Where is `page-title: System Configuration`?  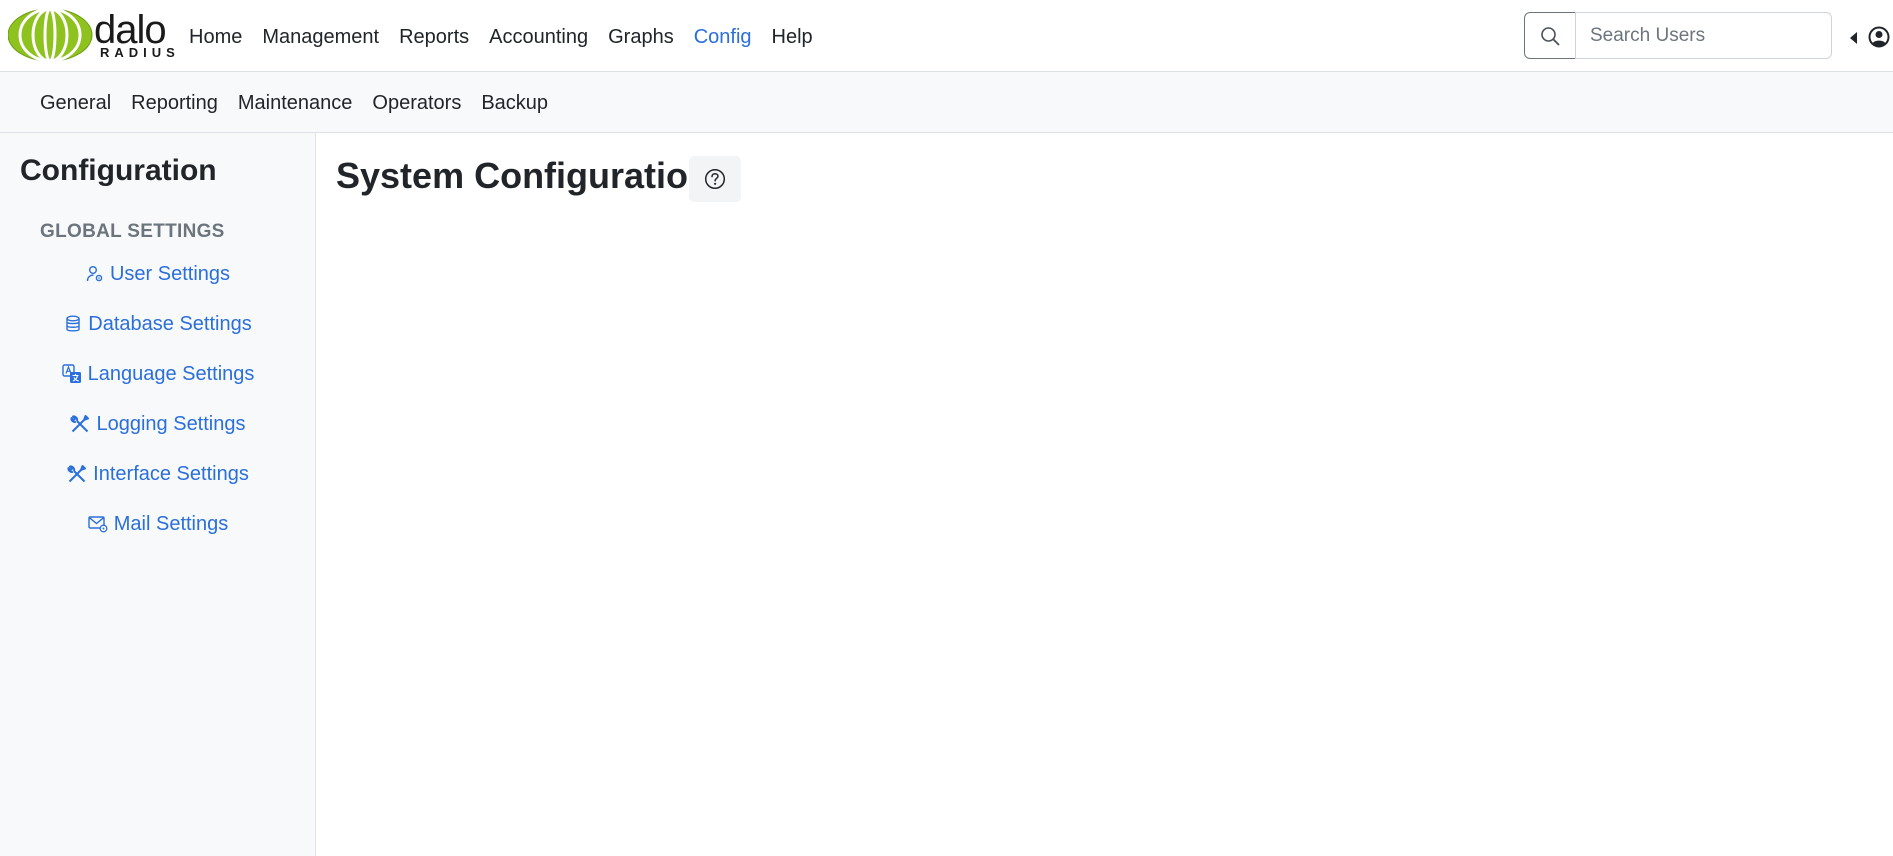
page-title: System Configuration is located at coordinates (523, 175).